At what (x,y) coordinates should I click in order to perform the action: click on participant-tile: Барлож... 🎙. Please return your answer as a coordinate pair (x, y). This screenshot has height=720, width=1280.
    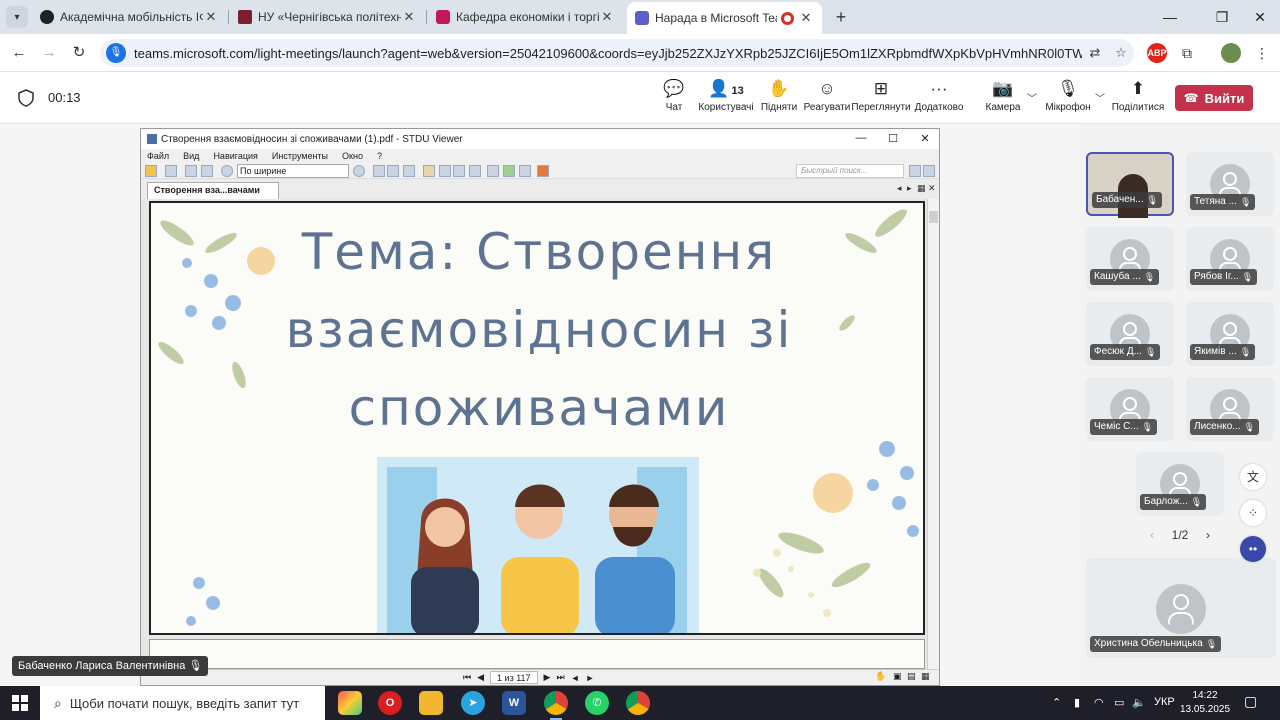
    Looking at the image, I should click on (1180, 484).